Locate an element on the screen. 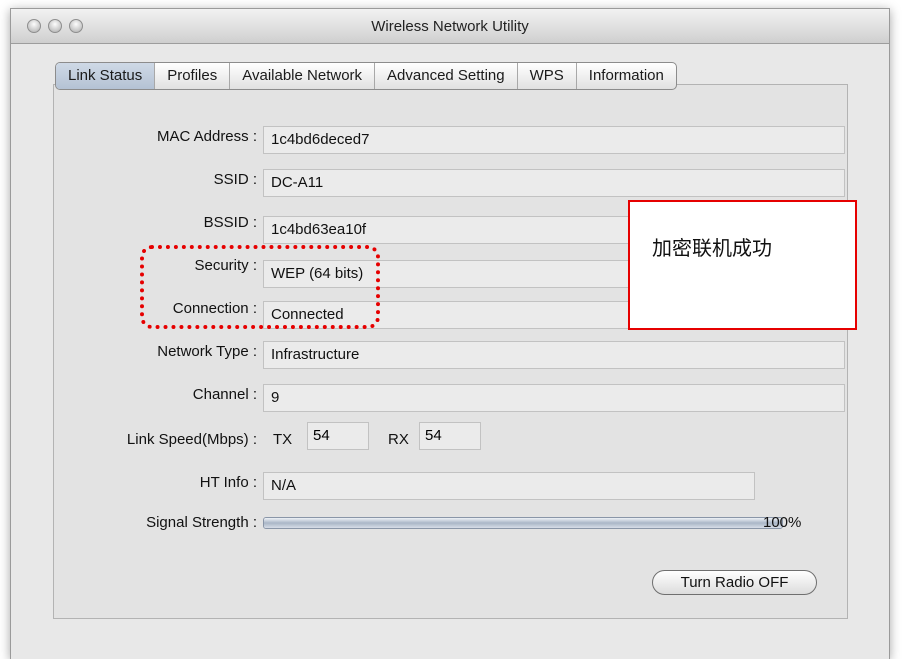 The height and width of the screenshot is (659, 907). tab-link-status: Link Status is located at coordinates (105, 76).